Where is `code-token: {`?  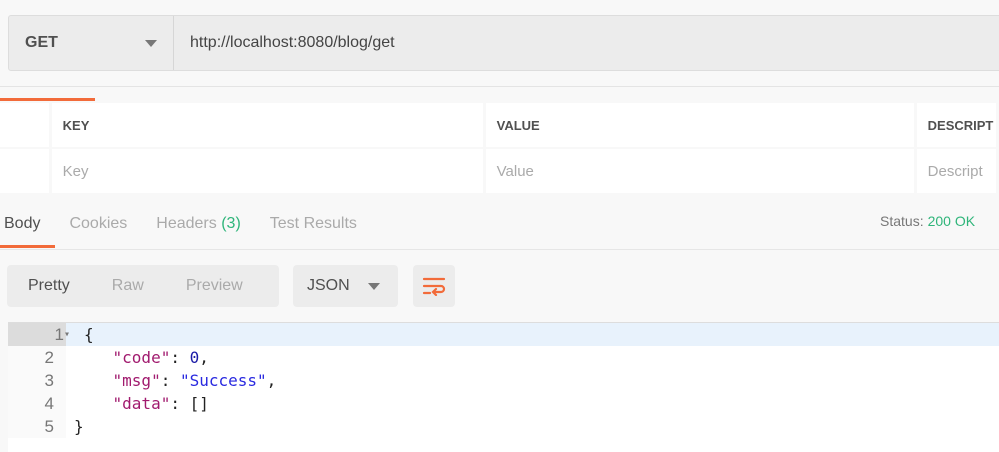
code-token: { is located at coordinates (89, 334).